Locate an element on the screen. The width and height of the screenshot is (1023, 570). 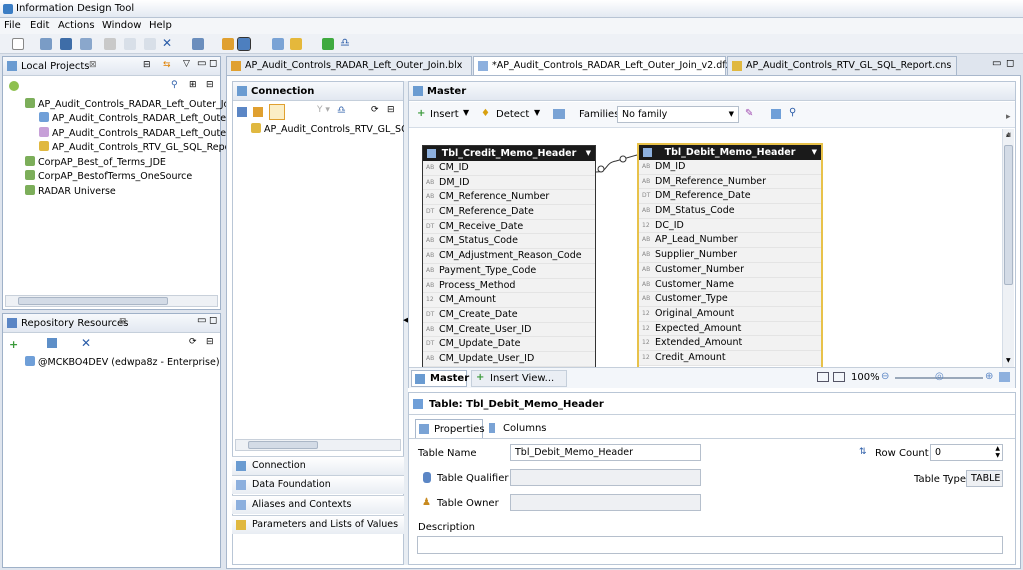
cut-icon is located at coordinates (110, 44).